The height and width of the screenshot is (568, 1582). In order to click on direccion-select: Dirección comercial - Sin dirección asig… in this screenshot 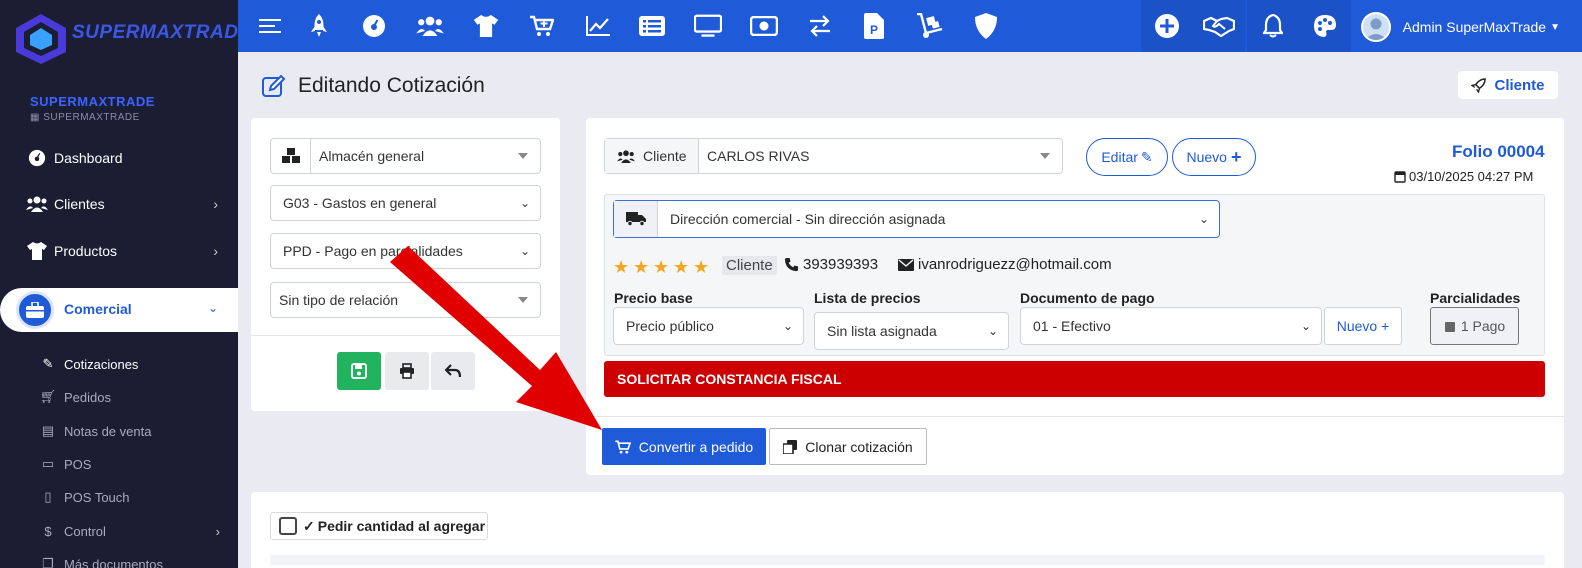, I will do `click(916, 219)`.